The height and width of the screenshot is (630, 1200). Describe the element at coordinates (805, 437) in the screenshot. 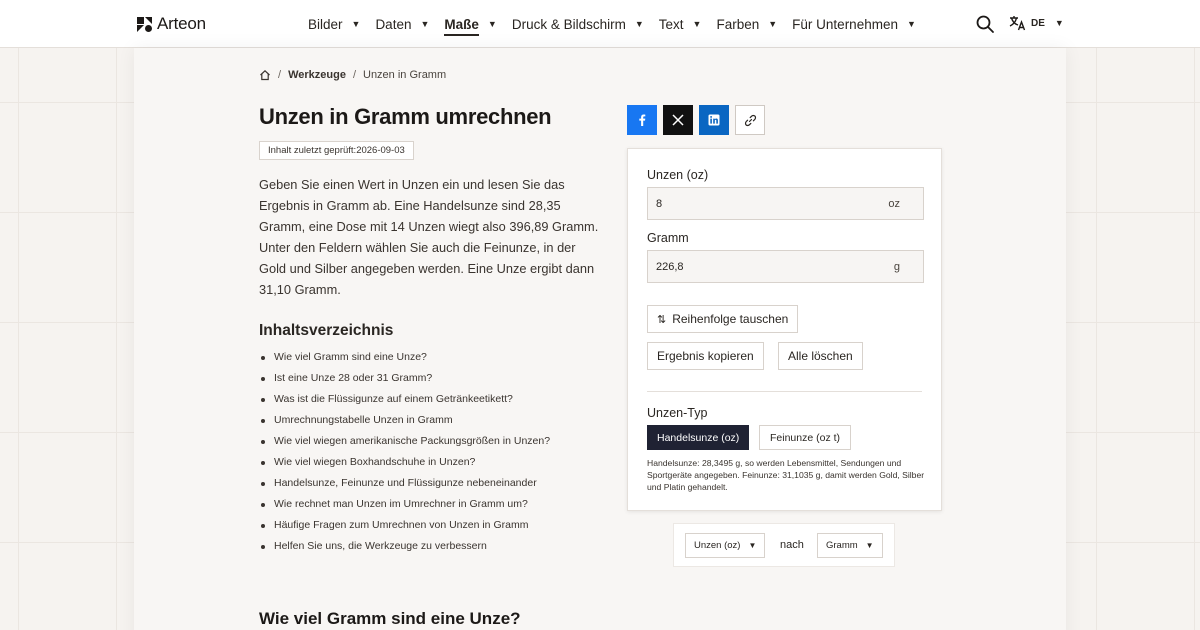

I see `ounce-type-troy: Feinunze (oz t)` at that location.